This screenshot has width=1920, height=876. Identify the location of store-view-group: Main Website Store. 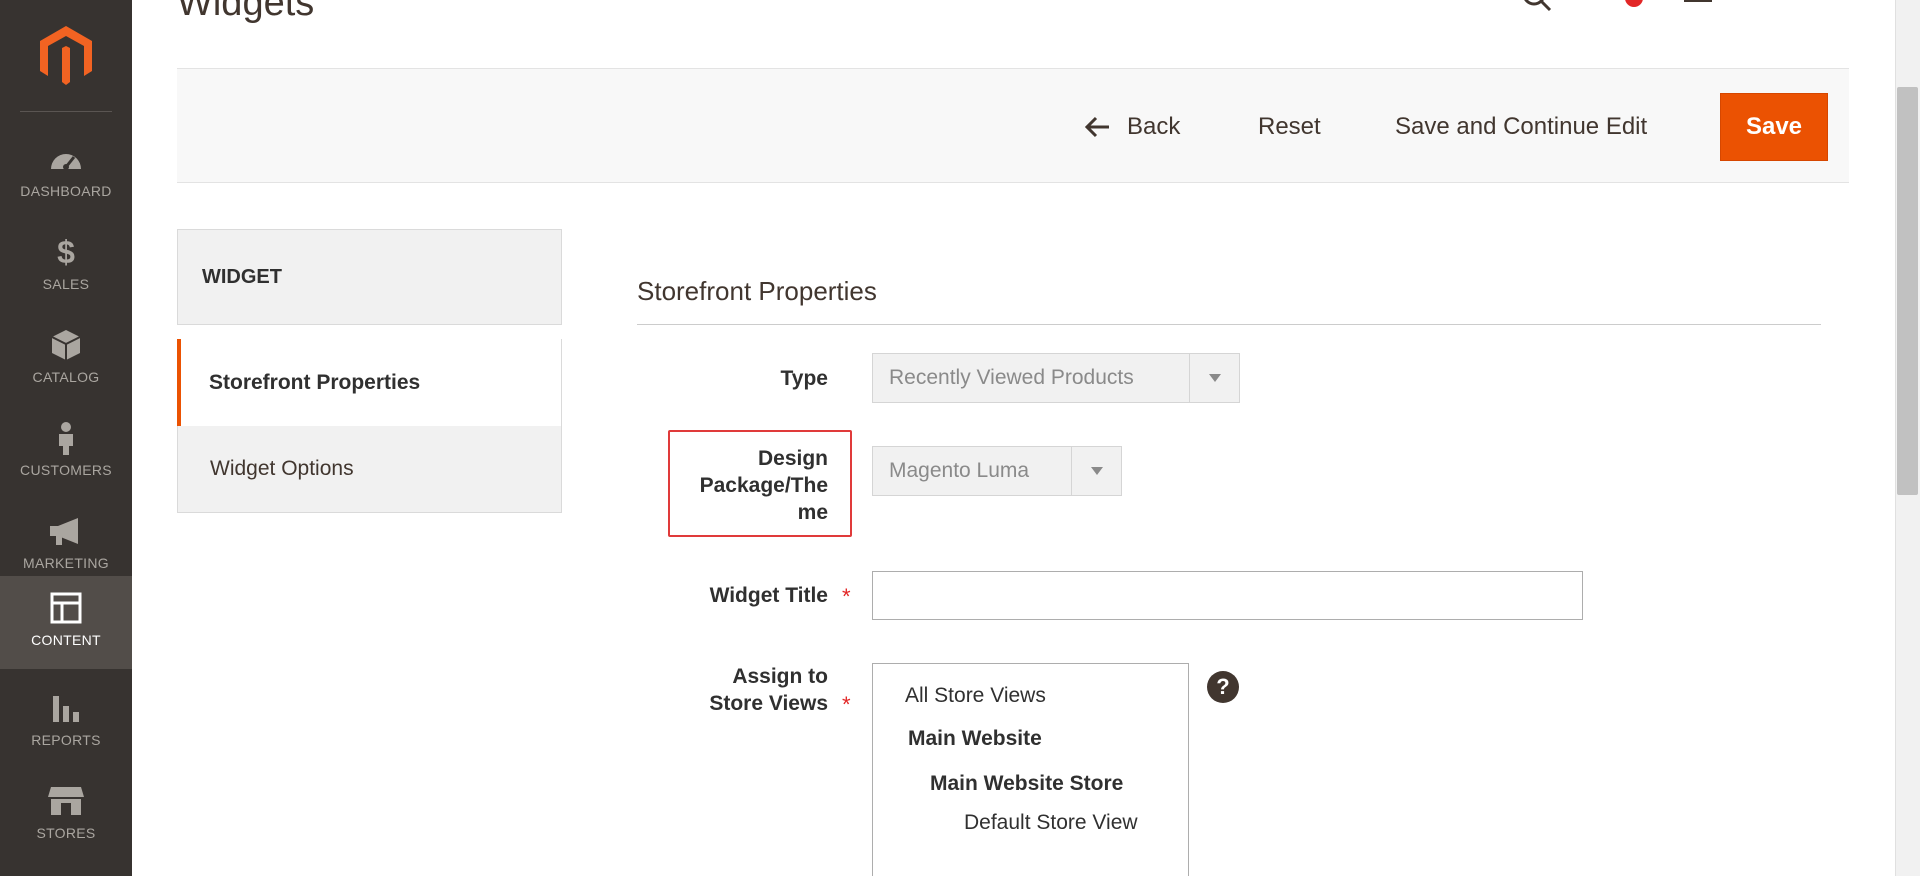
(1027, 783).